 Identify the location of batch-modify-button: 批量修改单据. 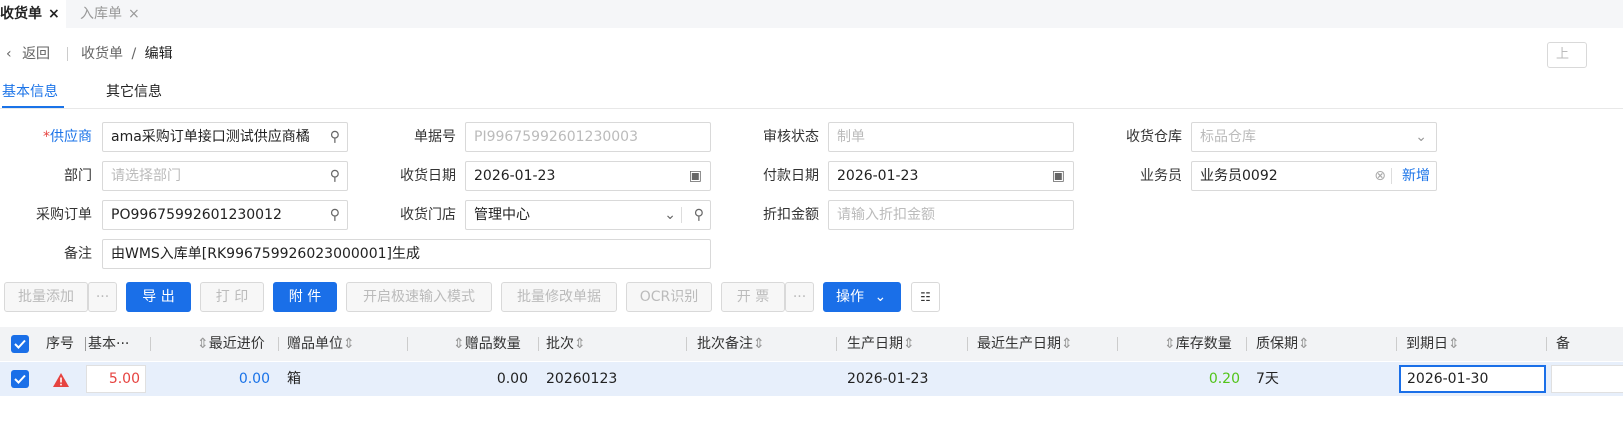
(559, 297).